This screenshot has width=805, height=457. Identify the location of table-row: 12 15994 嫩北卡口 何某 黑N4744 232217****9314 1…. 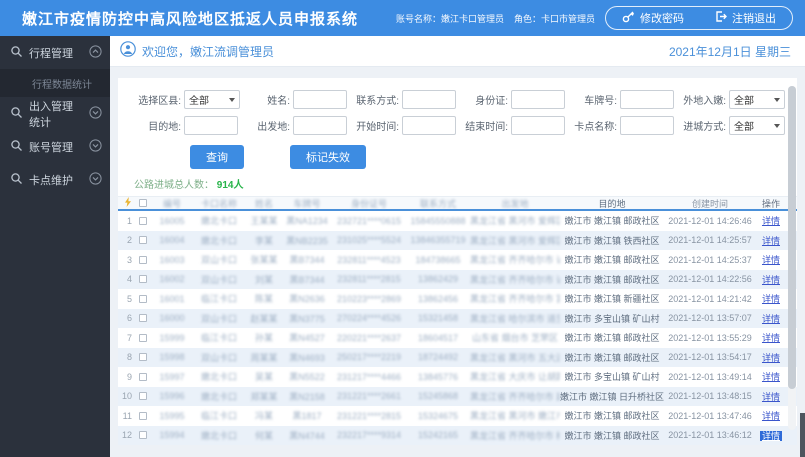
(457, 435).